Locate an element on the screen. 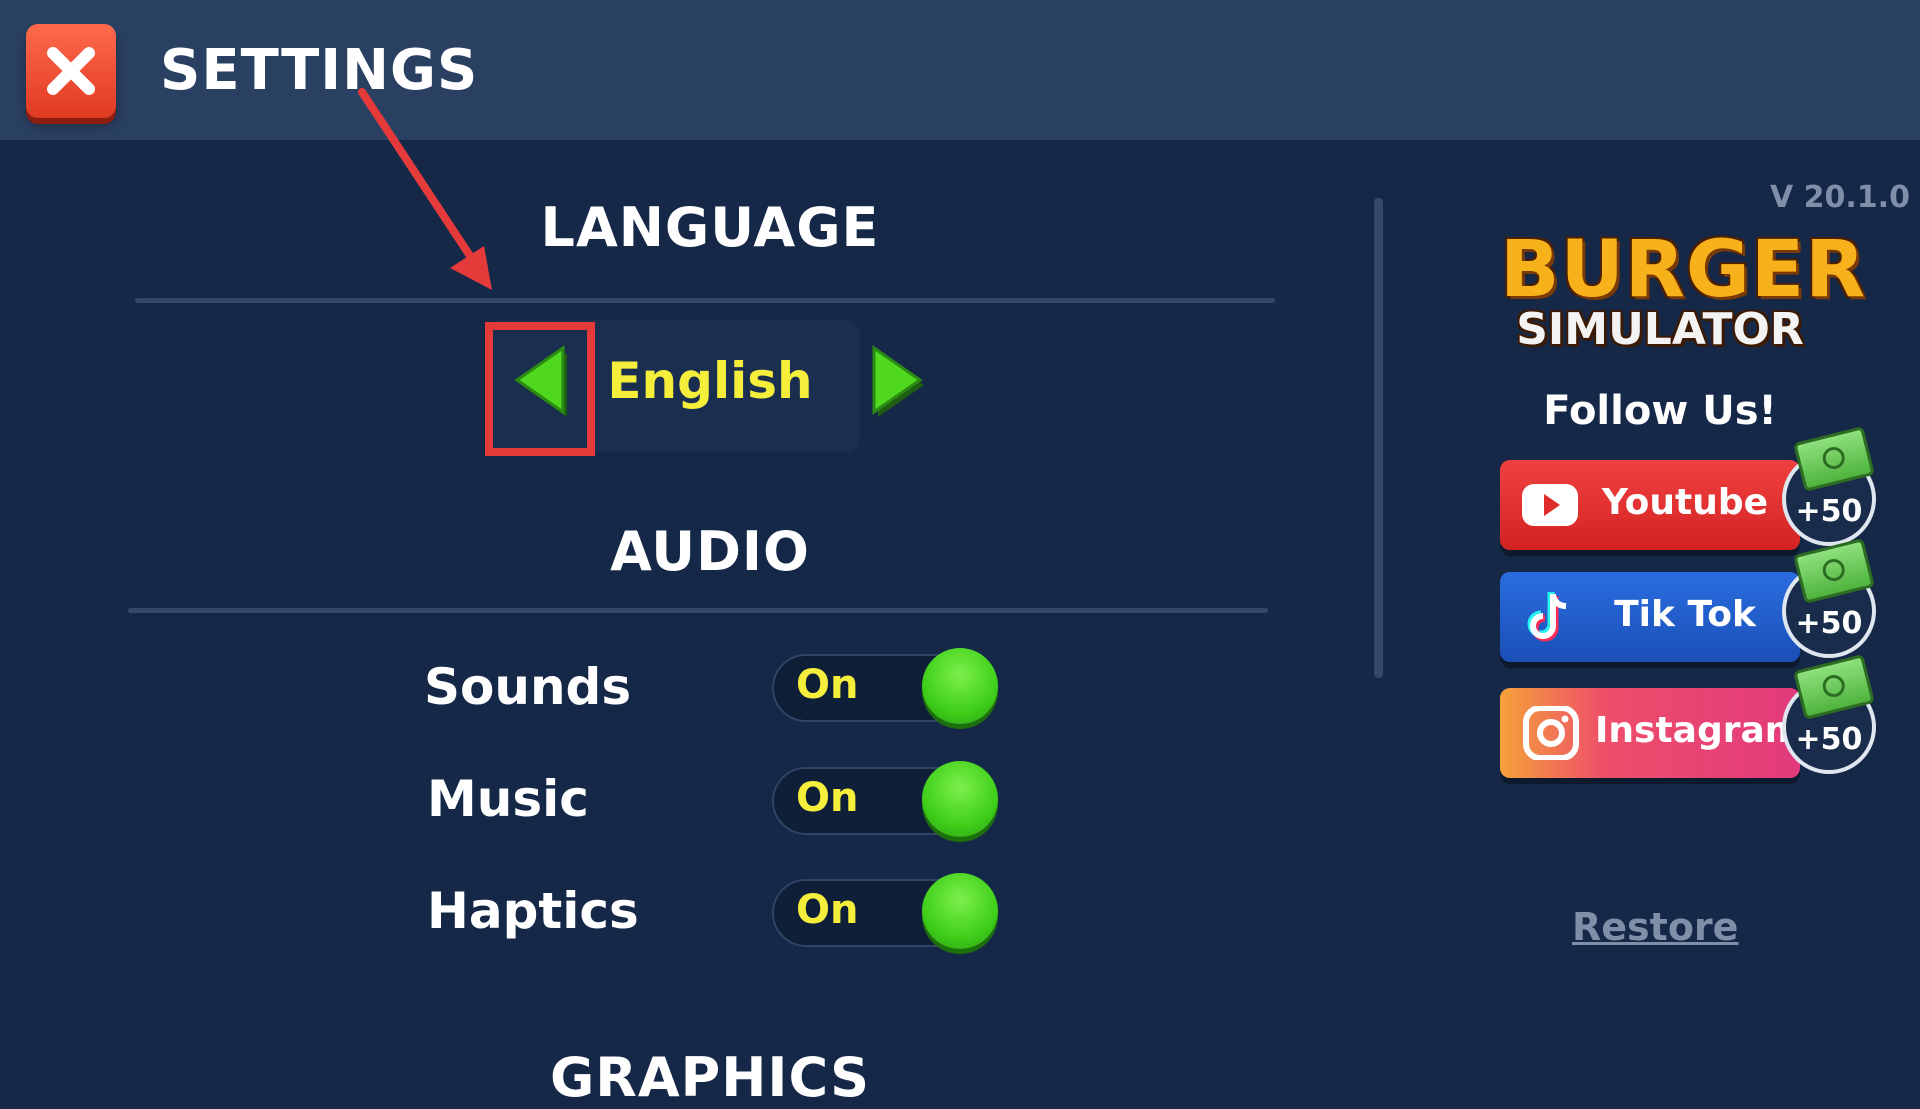  sounds-toggle-state: On is located at coordinates (827, 685).